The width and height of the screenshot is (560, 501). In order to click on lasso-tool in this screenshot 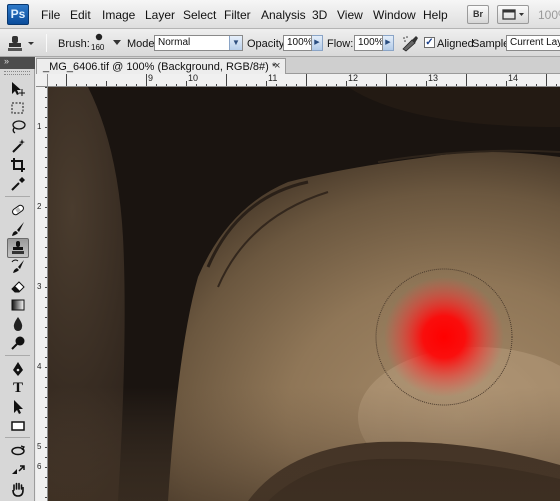, I will do `click(18, 127)`.